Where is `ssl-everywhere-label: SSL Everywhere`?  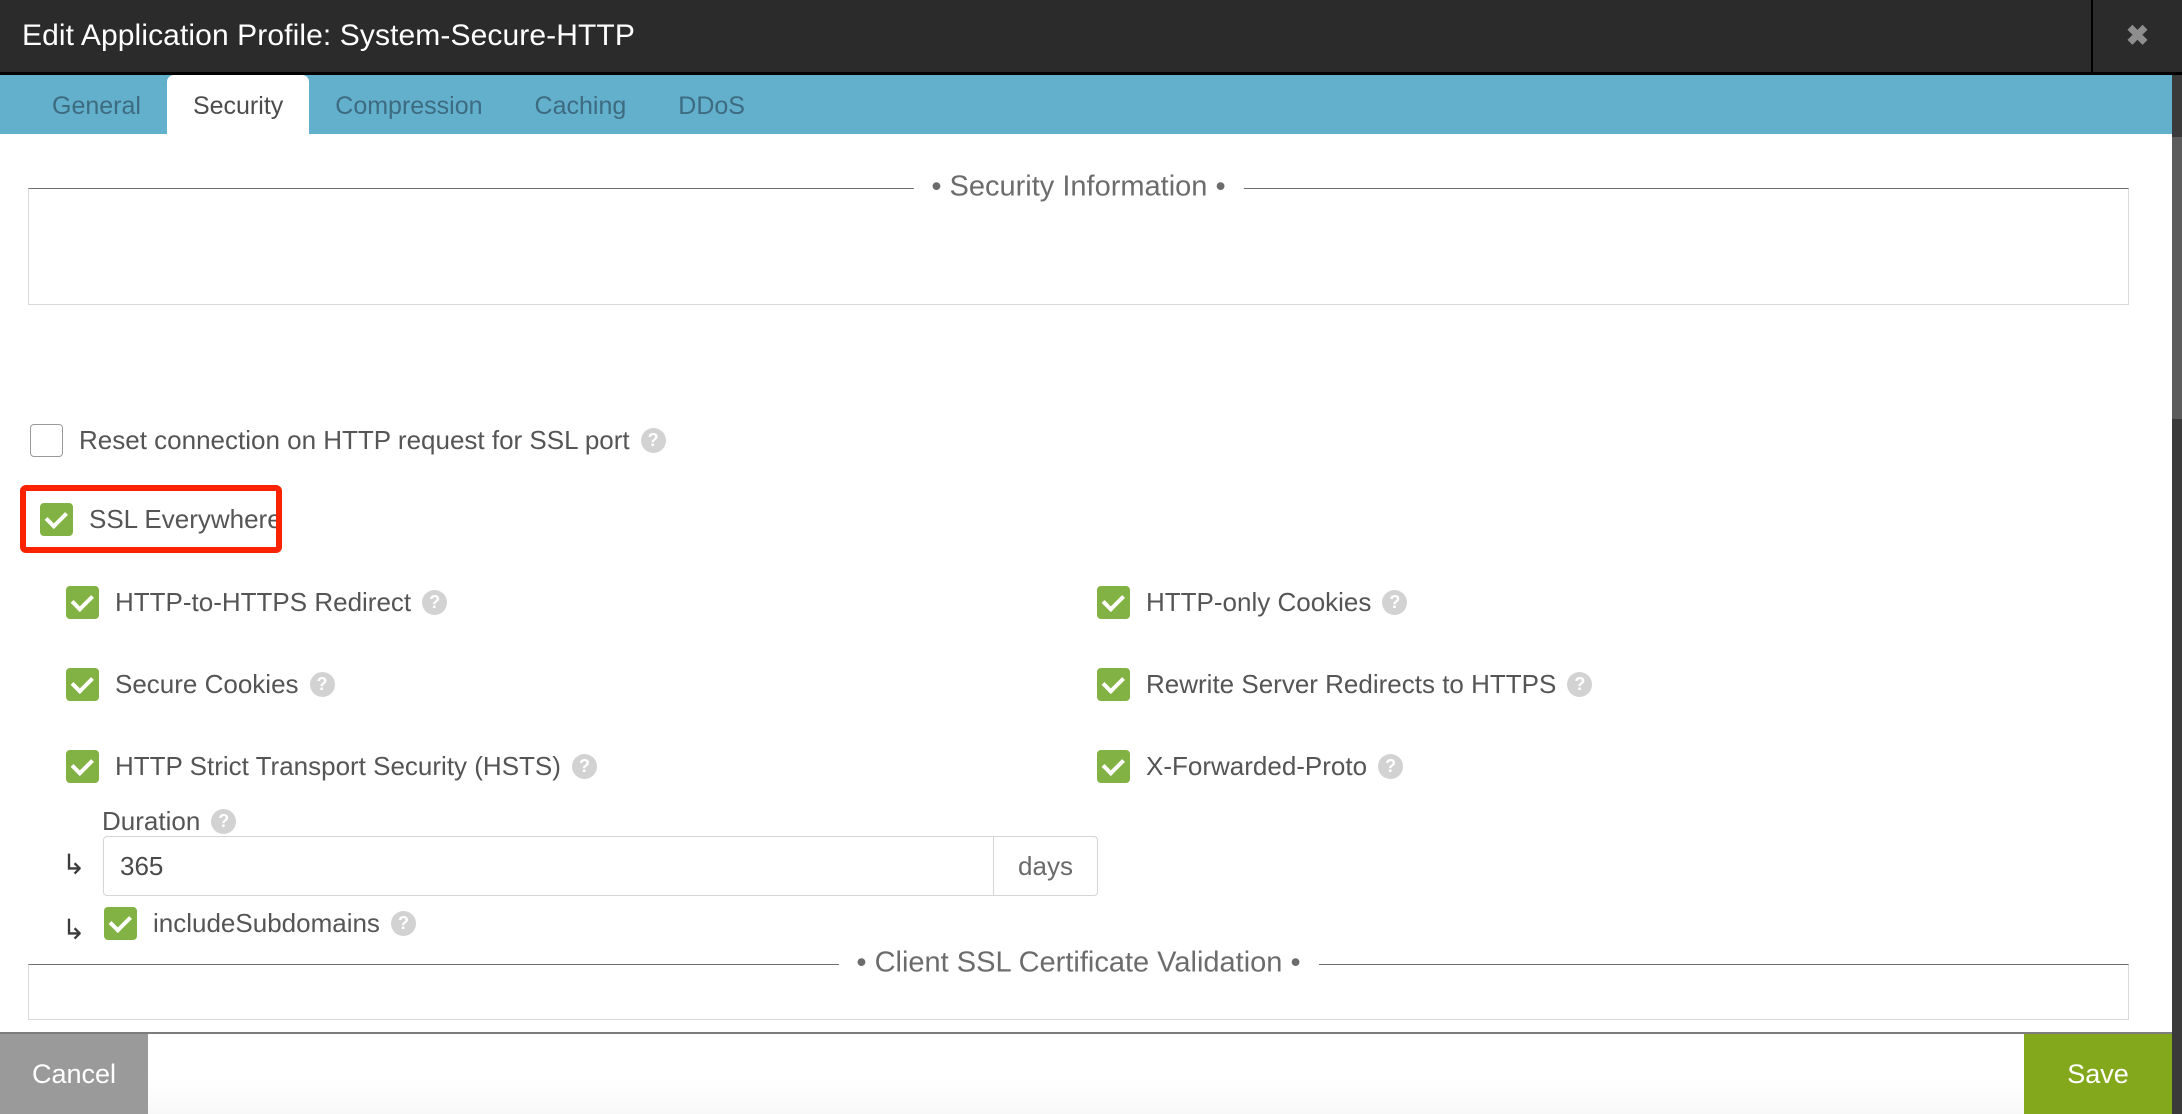
ssl-everywhere-label: SSL Everywhere is located at coordinates (185, 519).